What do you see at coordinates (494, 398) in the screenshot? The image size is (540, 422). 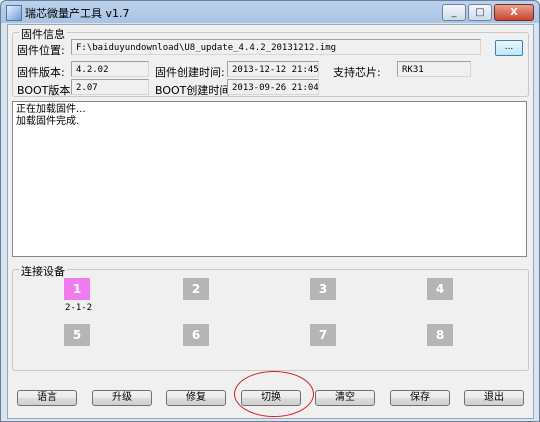 I see `exit-button: 退出` at bounding box center [494, 398].